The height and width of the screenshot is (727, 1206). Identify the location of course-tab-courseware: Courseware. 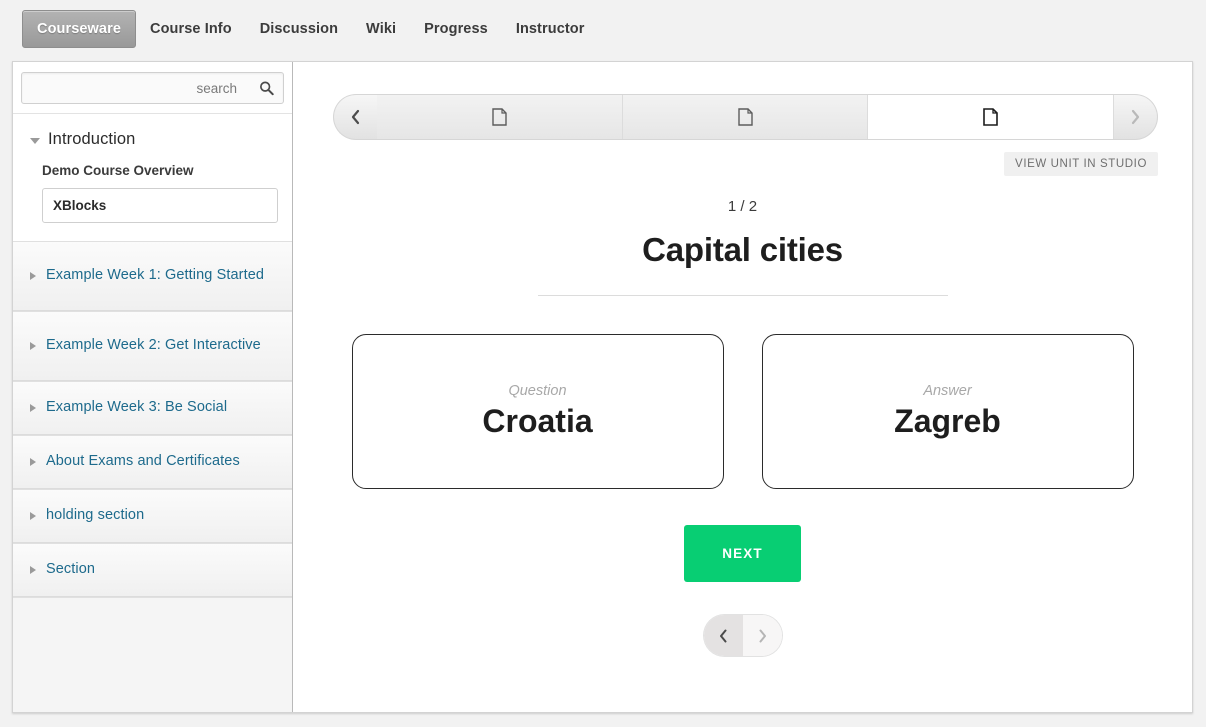
(79, 29).